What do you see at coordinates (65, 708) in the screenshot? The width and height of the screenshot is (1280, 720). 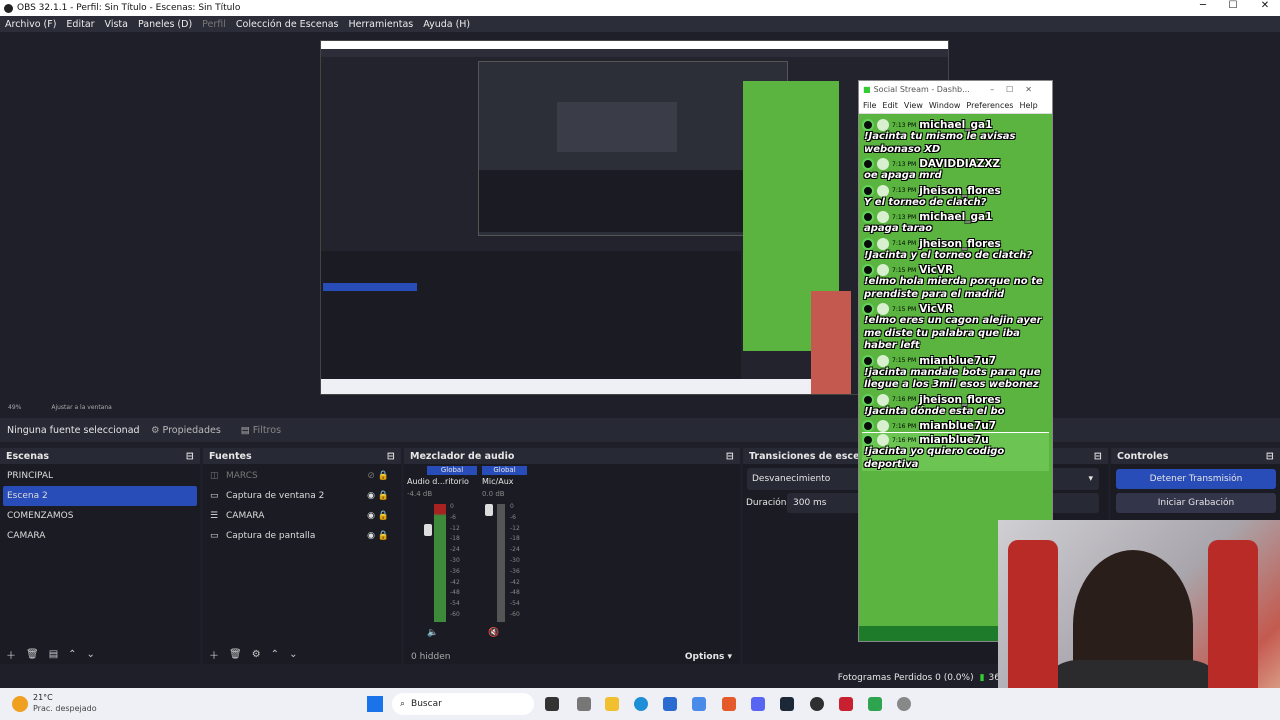 I see `weather-desc: Prac. despejado` at bounding box center [65, 708].